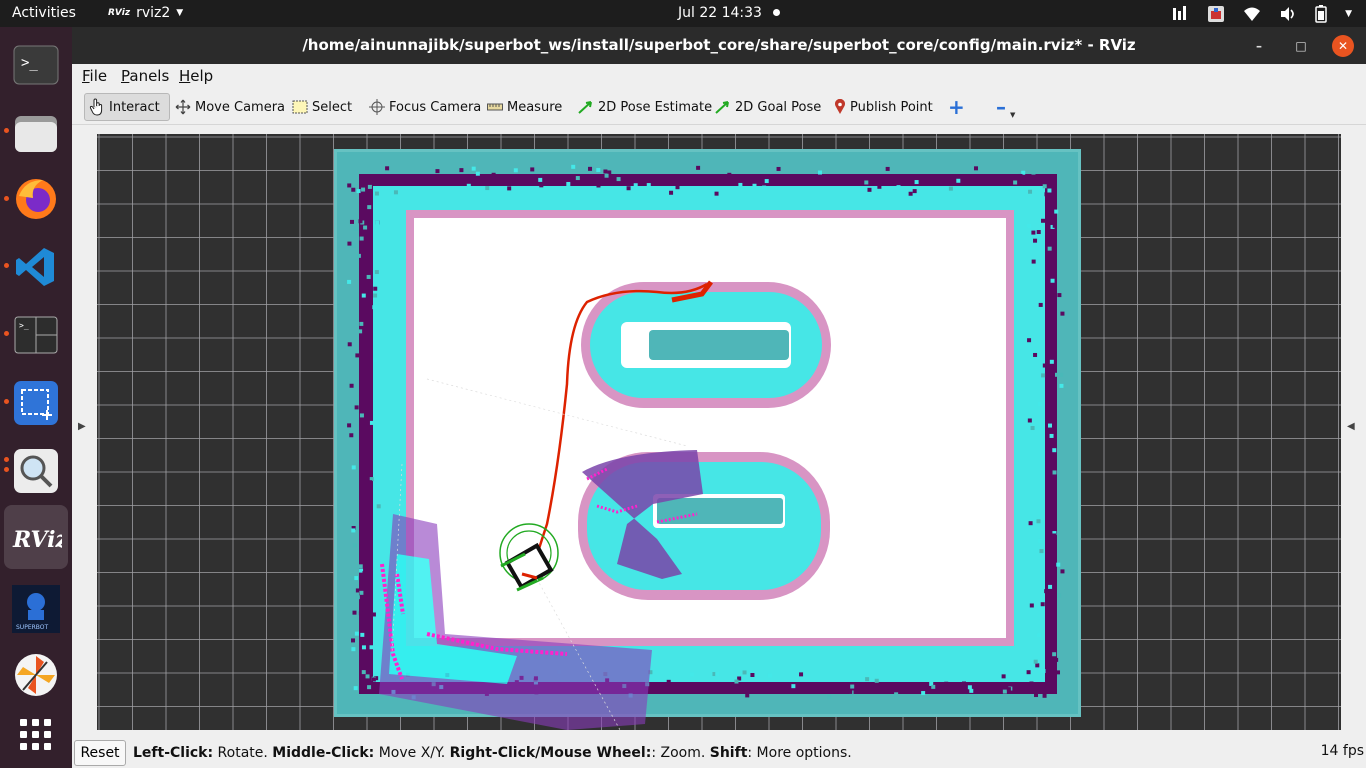 This screenshot has height=768, width=1366. I want to click on chevron-down-icon: ▼, so click(180, 13).